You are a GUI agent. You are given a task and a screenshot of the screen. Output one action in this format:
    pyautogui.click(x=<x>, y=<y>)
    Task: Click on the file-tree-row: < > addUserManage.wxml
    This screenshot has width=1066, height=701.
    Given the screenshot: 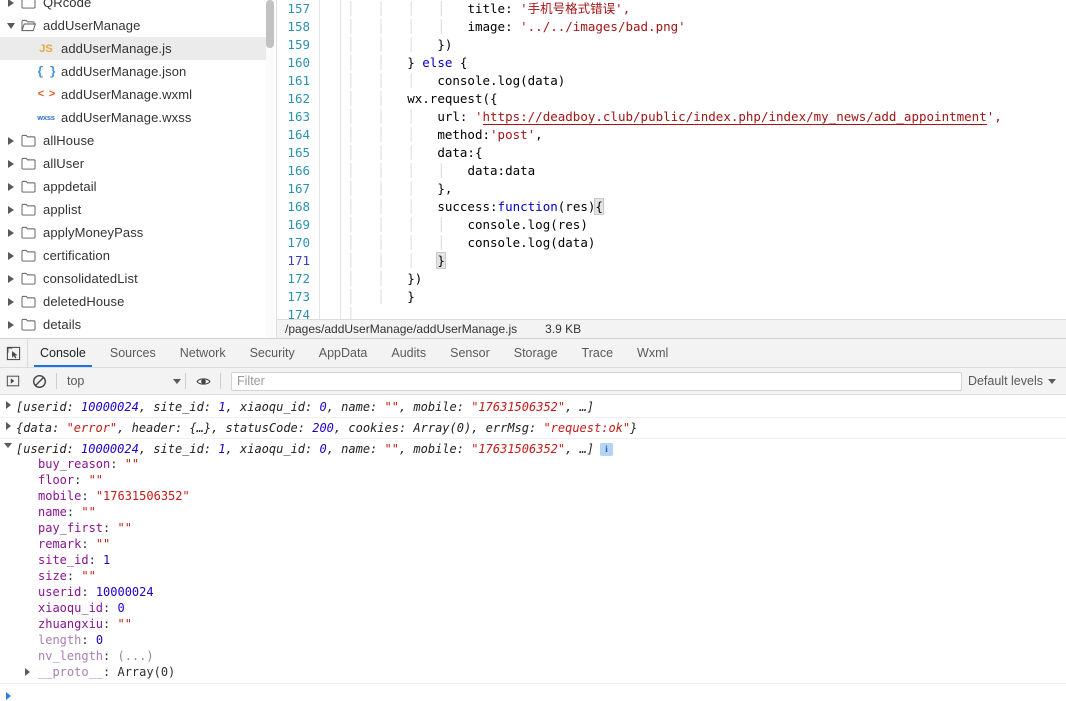 What is the action you would take?
    pyautogui.click(x=133, y=94)
    